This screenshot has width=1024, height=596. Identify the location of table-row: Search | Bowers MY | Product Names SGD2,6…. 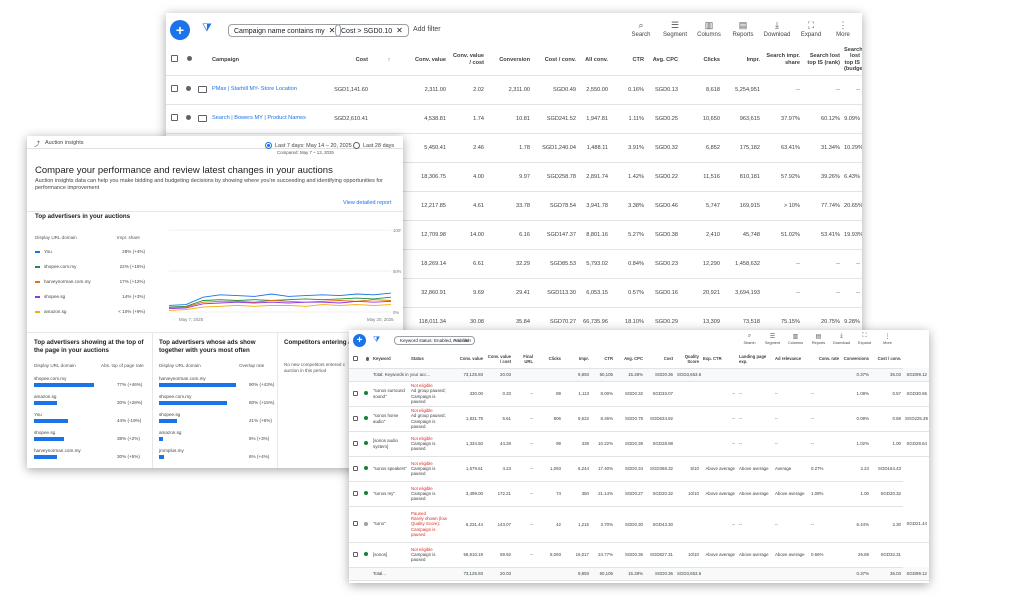
(514, 119).